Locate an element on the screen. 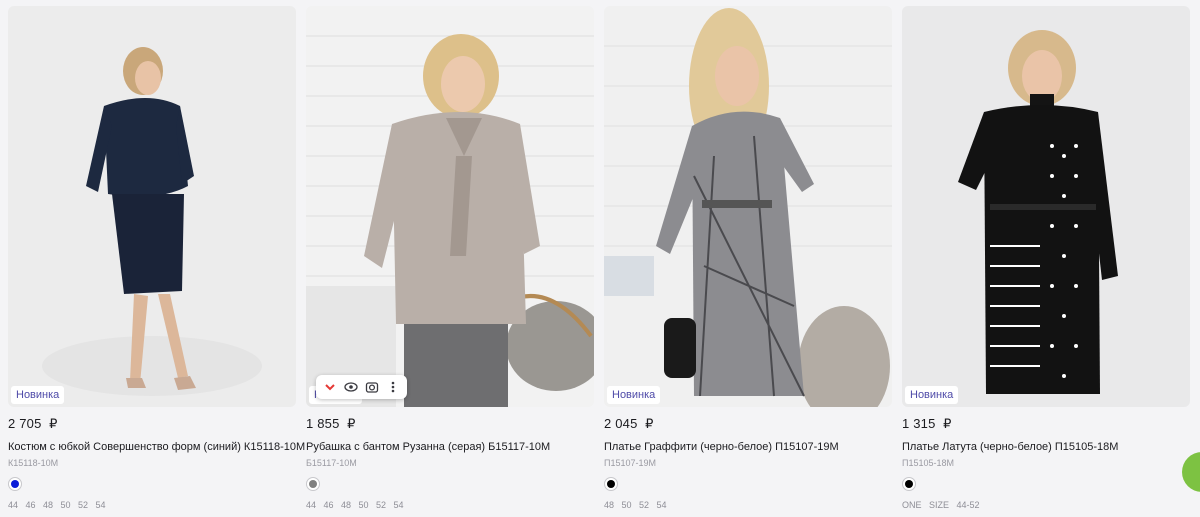 The width and height of the screenshot is (1200, 517). product-sku: П15107-19М is located at coordinates (630, 463).